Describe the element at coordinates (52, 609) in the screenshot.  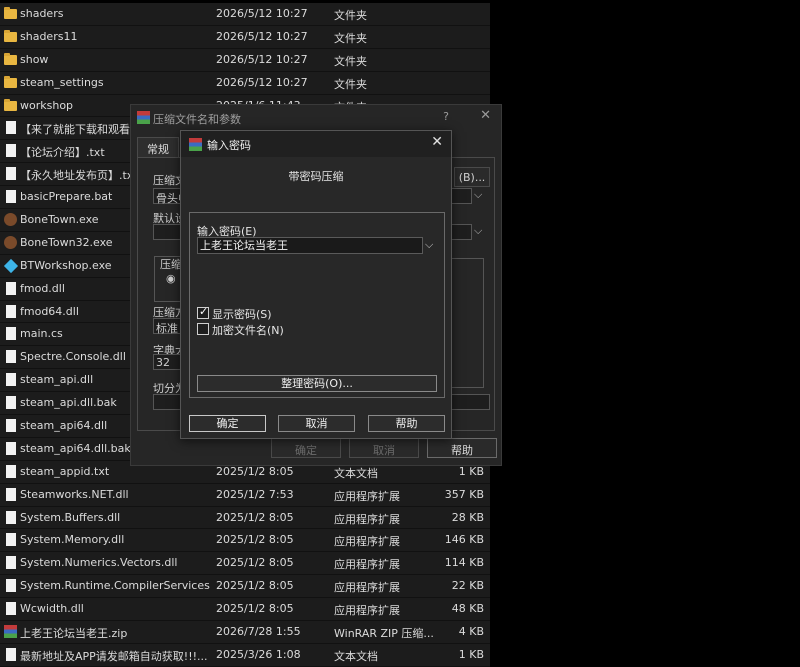
I see `file-name: Wcwidth.dll` at that location.